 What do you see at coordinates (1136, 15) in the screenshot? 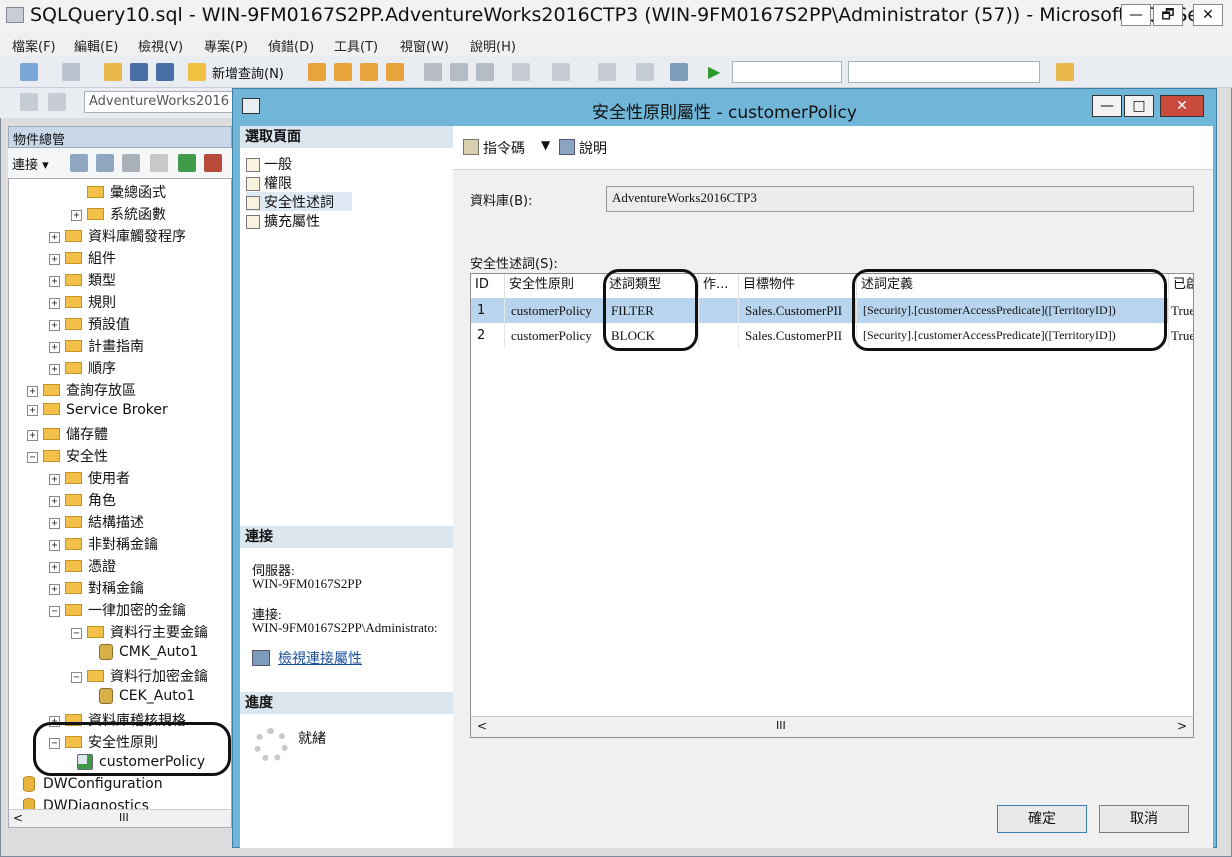
I see `minimize-button: —` at bounding box center [1136, 15].